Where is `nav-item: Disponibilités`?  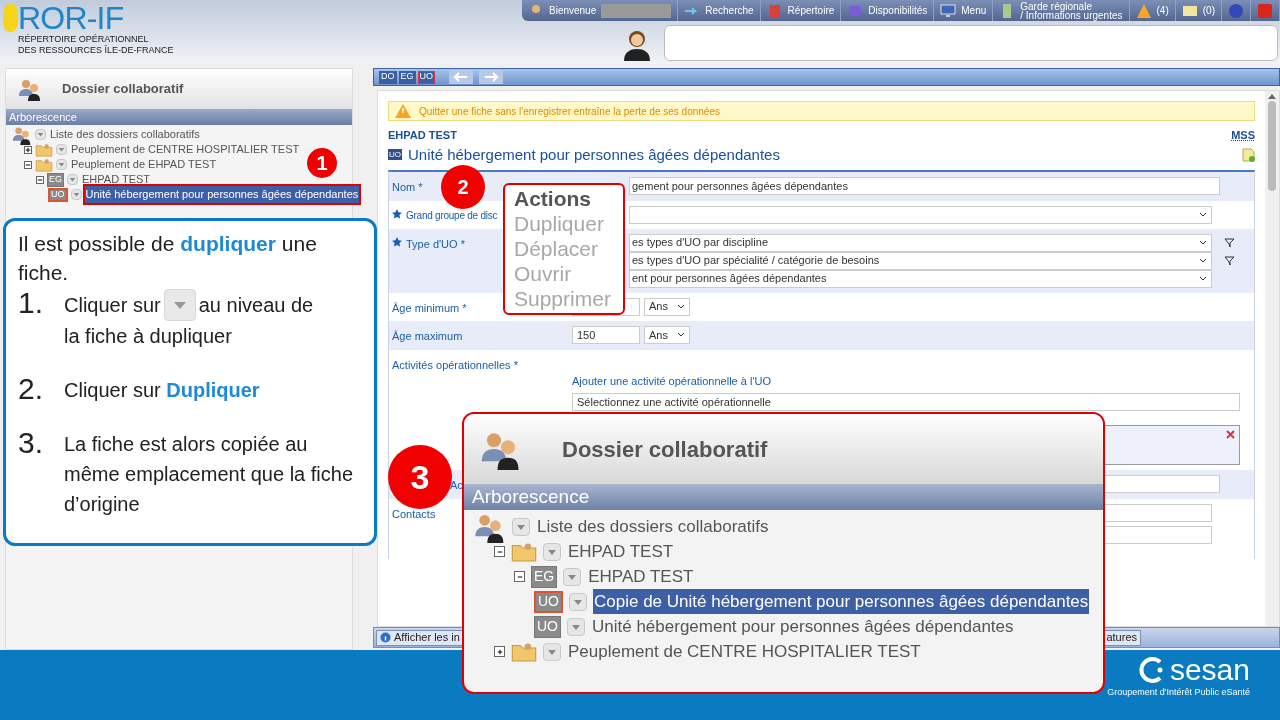 nav-item: Disponibilités is located at coordinates (888, 10).